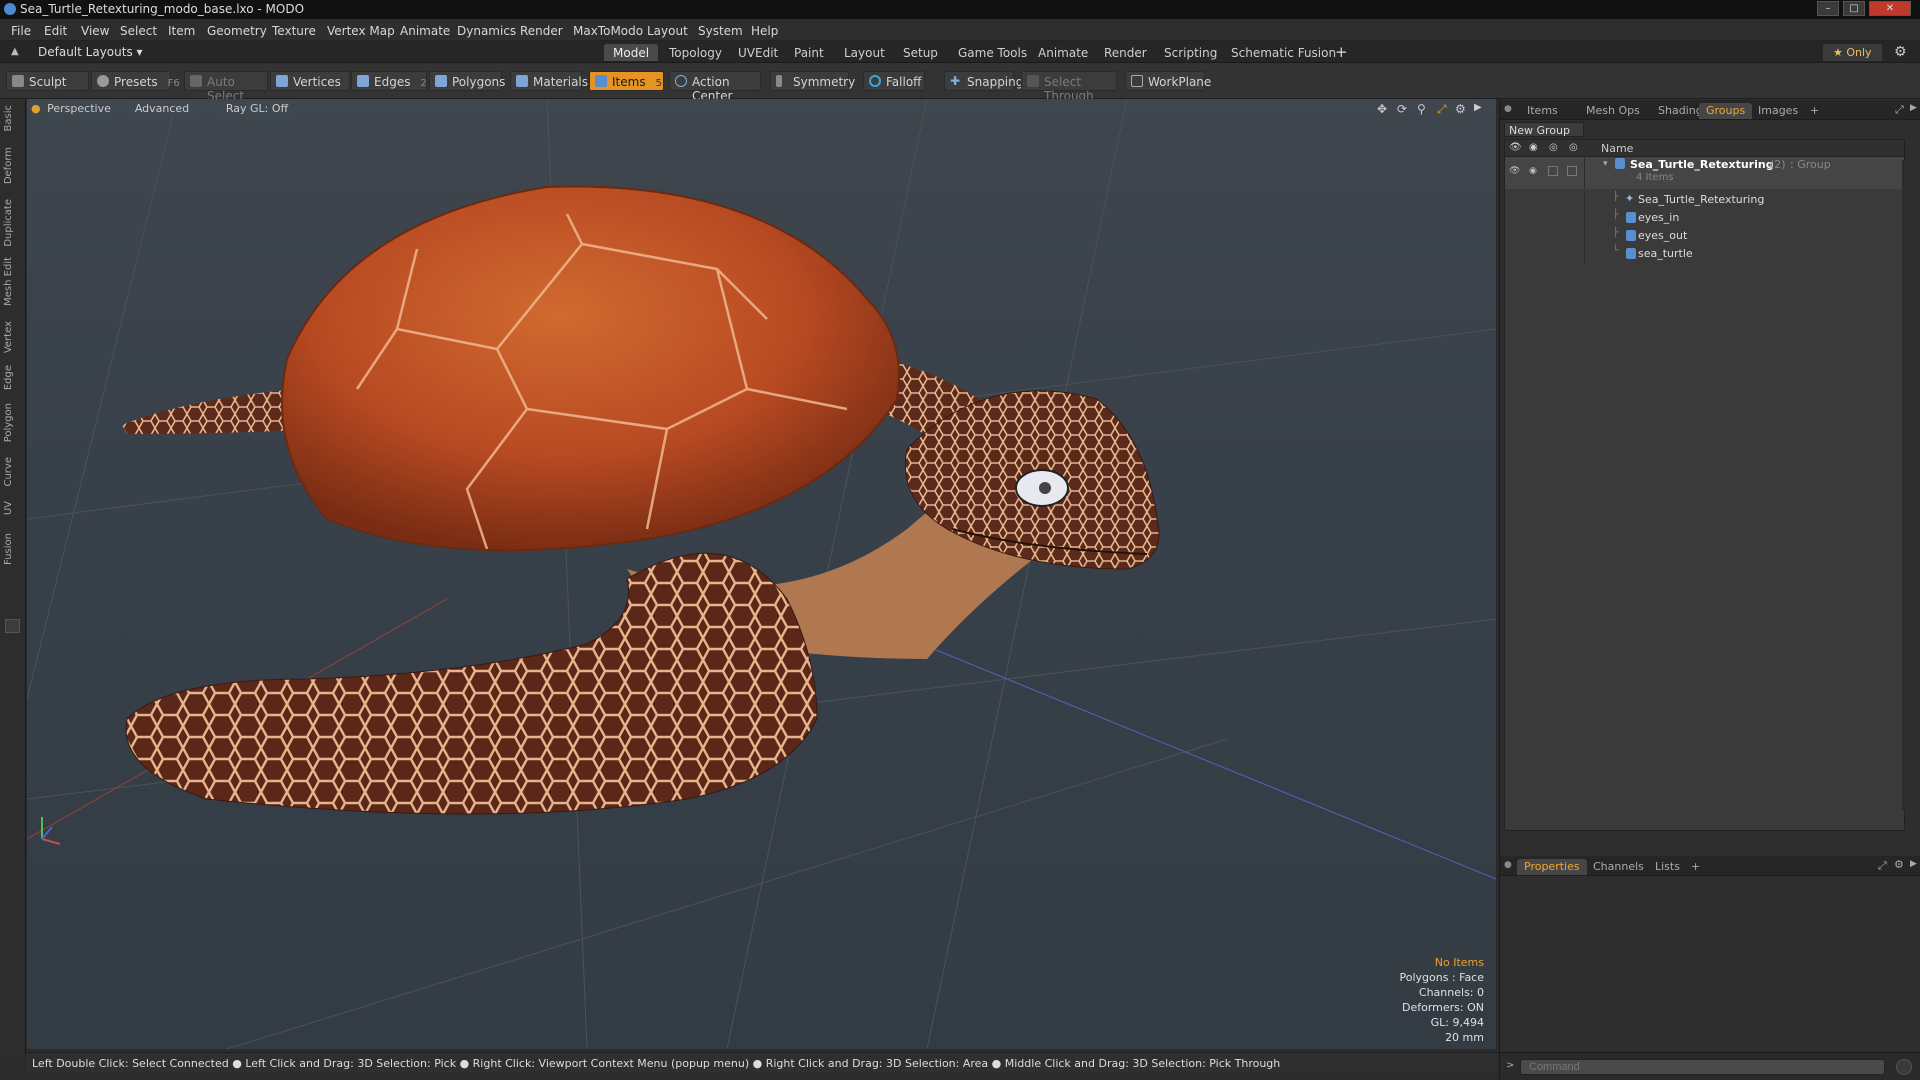  I want to click on select-column-icon: ◎, so click(1576, 148).